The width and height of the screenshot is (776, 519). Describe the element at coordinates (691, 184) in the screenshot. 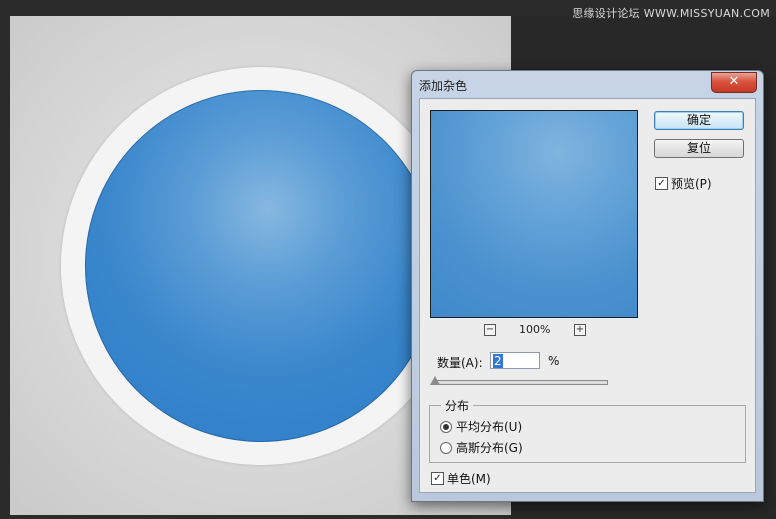

I see `preview-label: 预览(P)` at that location.